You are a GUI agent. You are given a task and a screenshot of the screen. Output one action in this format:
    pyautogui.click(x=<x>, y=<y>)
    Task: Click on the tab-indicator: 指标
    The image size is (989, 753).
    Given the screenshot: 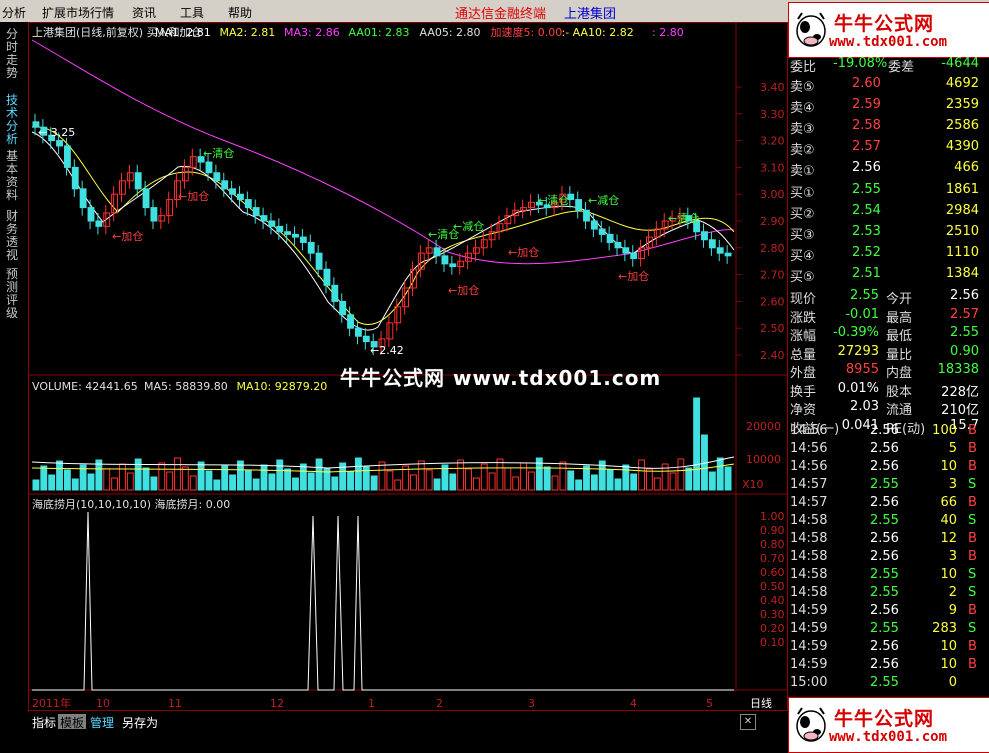 What is the action you would take?
    pyautogui.click(x=44, y=722)
    